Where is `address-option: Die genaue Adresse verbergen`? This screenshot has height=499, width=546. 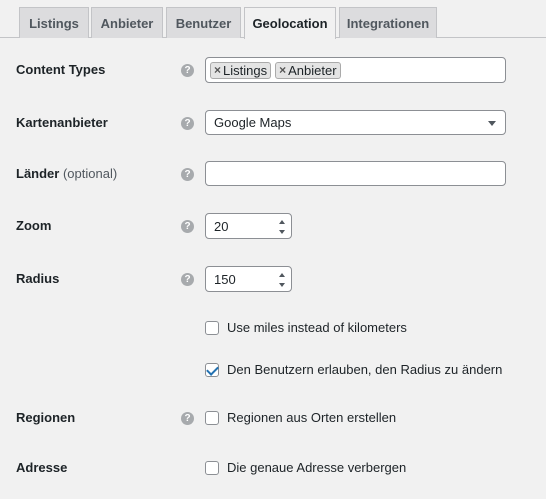
address-option: Die genaue Adresse verbergen is located at coordinates (305, 467).